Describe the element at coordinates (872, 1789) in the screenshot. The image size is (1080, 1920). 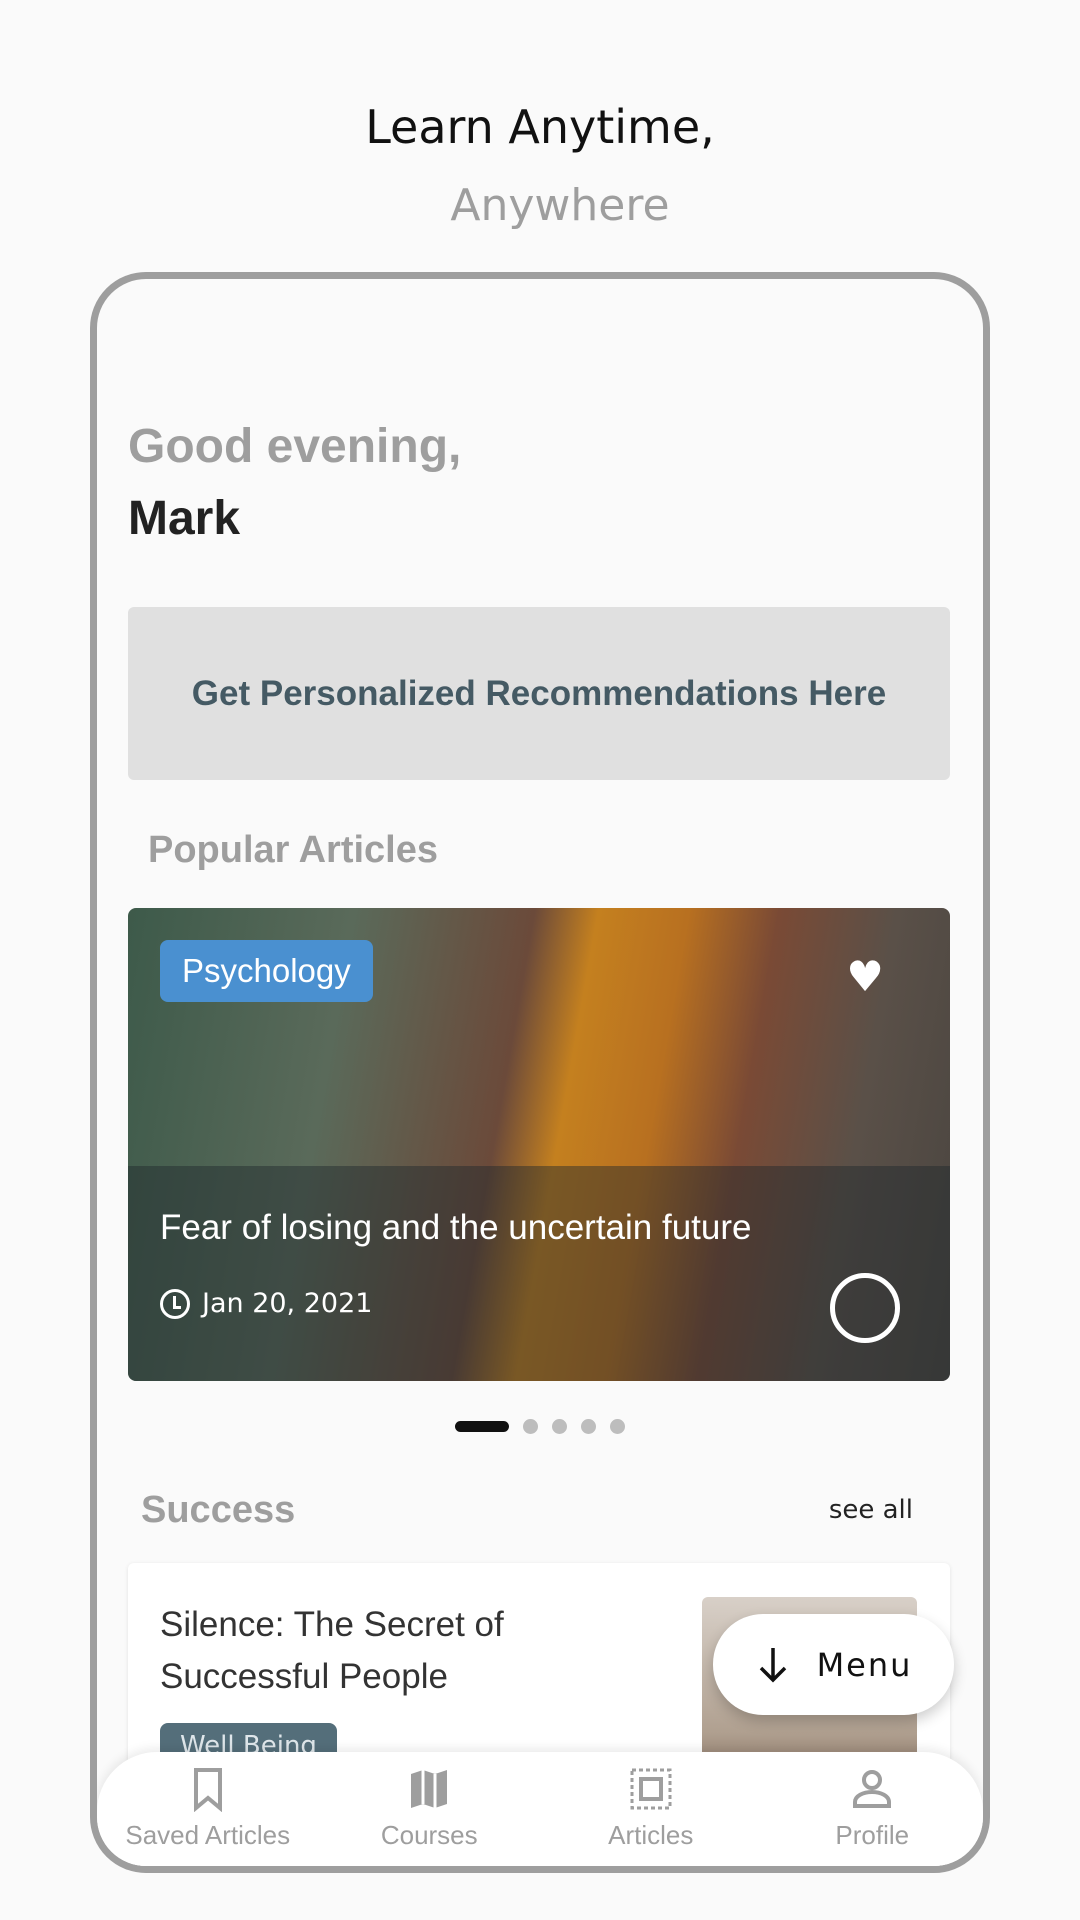
I see `person-icon` at that location.